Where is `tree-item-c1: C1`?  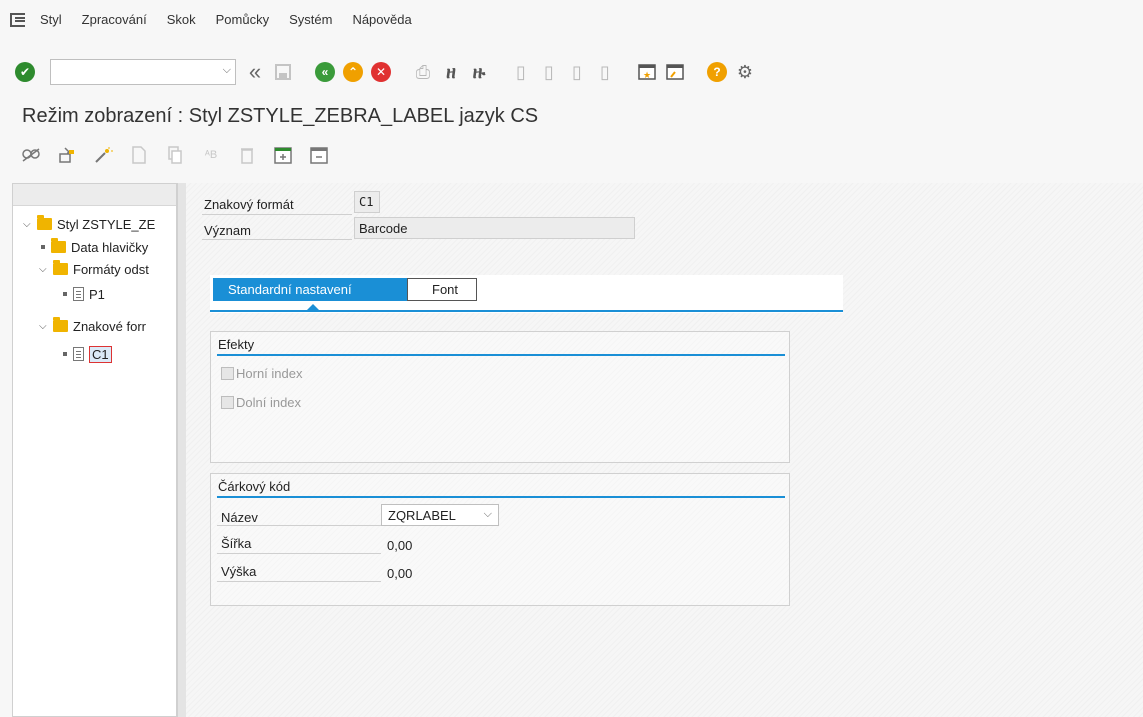
tree-item-c1: C1 is located at coordinates (85, 354).